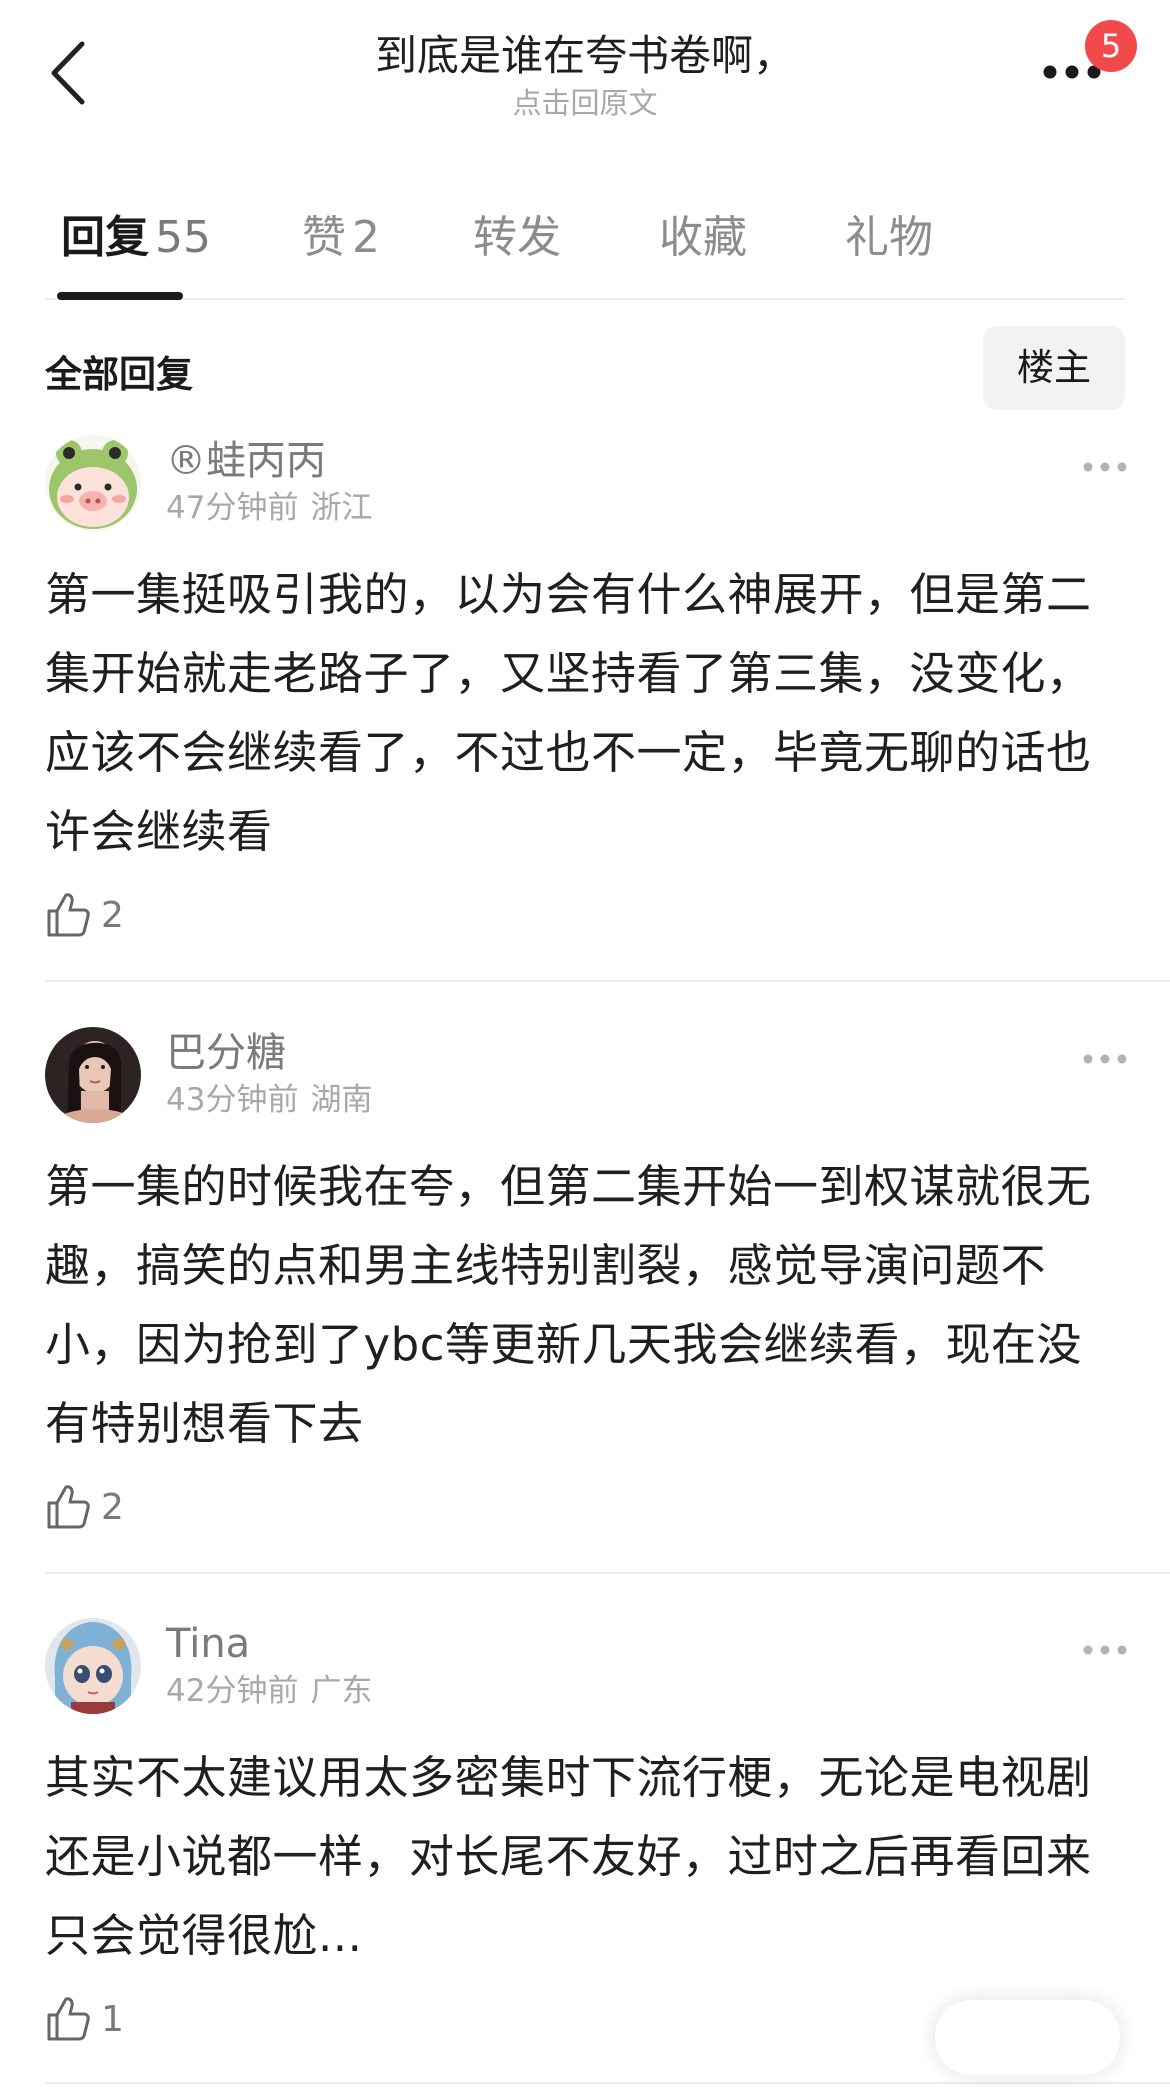  I want to click on comment-meta: 47分钟前 浙江, so click(269, 508).